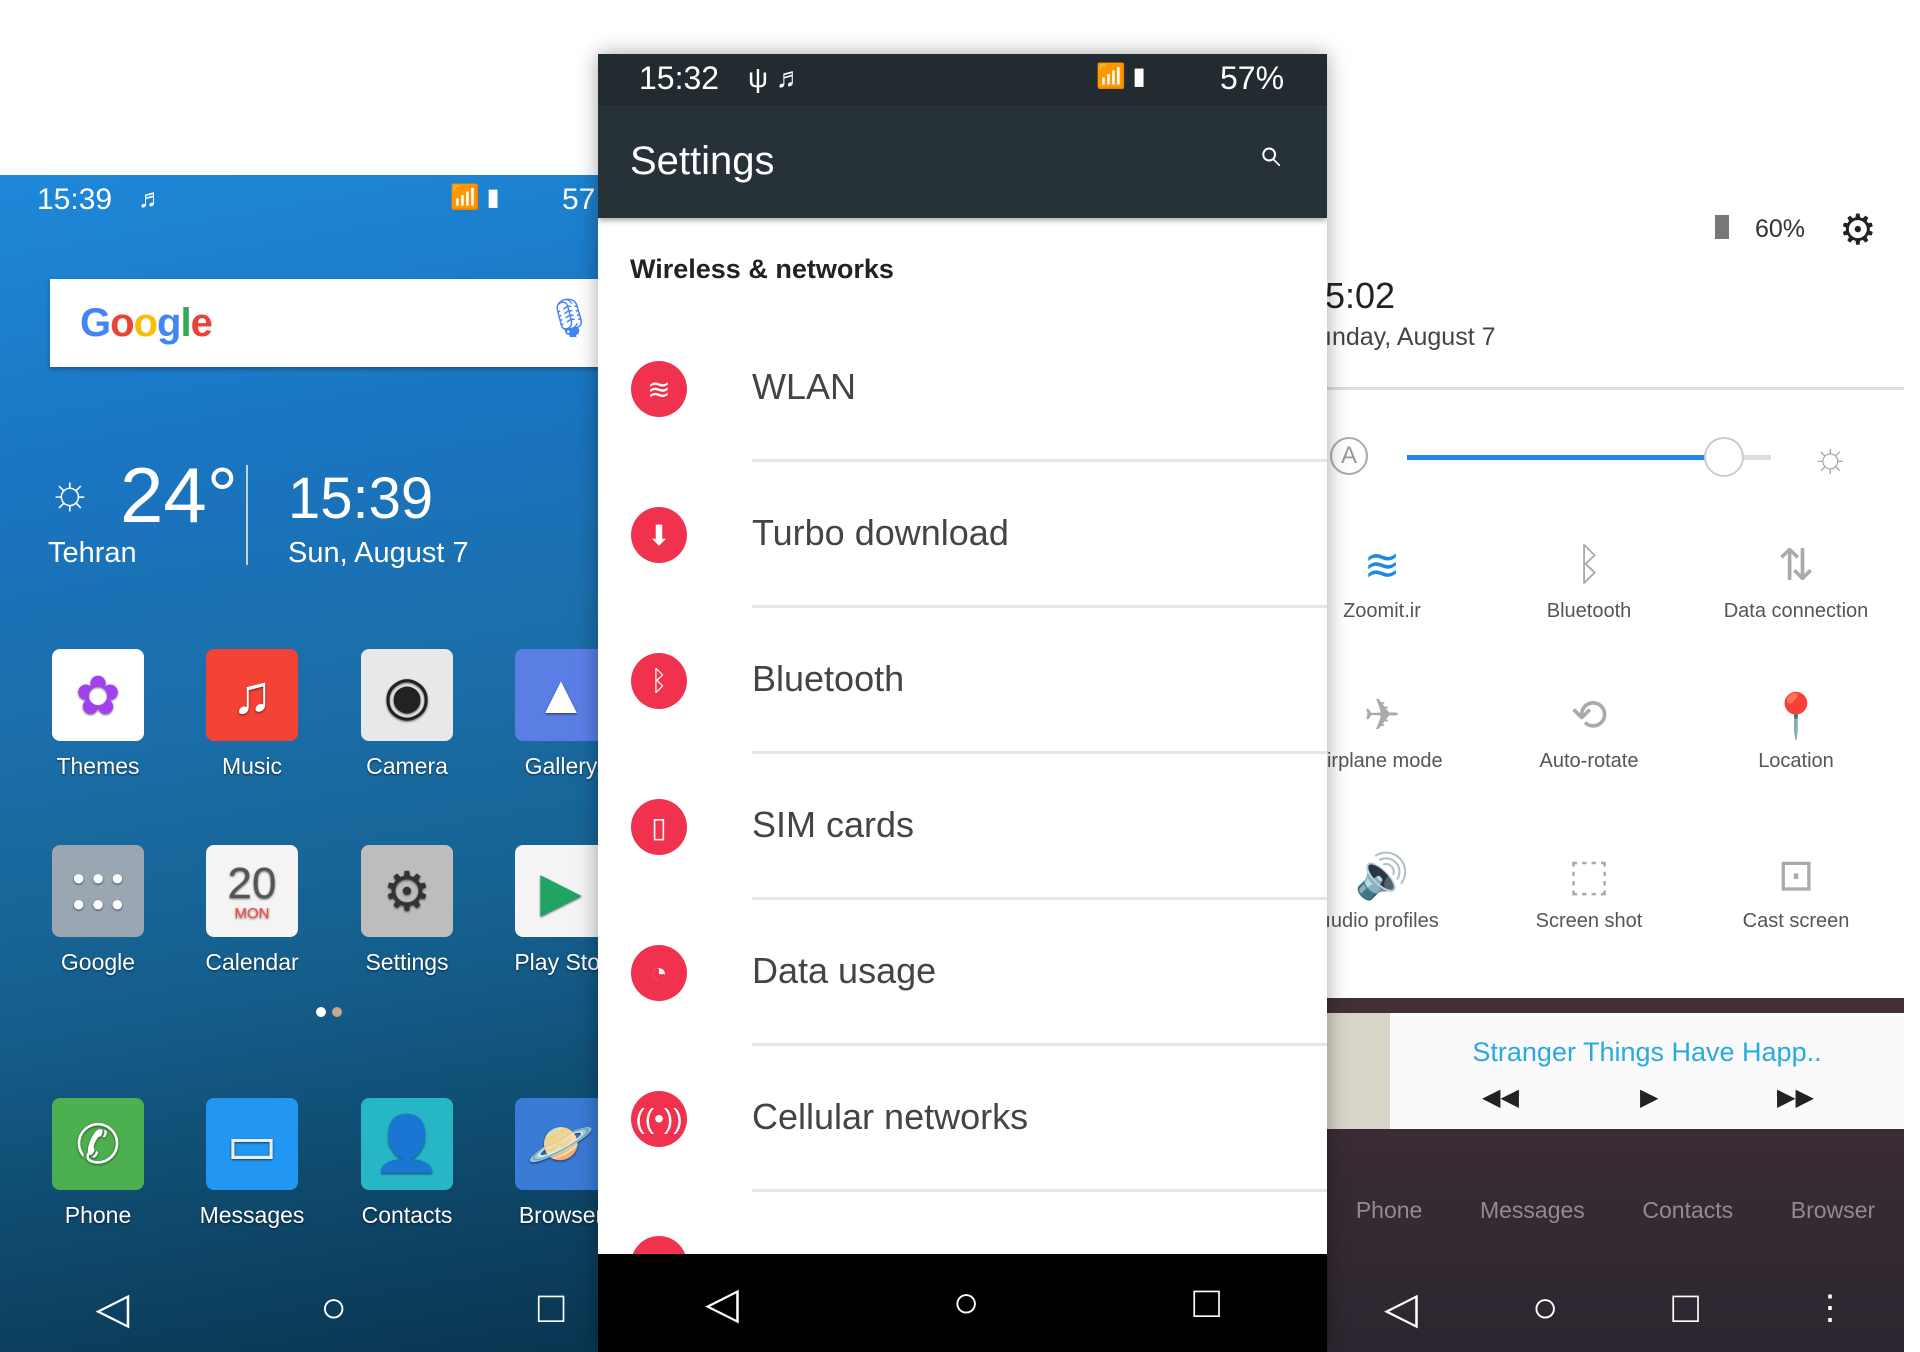 This screenshot has width=1920, height=1352. What do you see at coordinates (1589, 921) in the screenshot?
I see `tile-label: Screen shot` at bounding box center [1589, 921].